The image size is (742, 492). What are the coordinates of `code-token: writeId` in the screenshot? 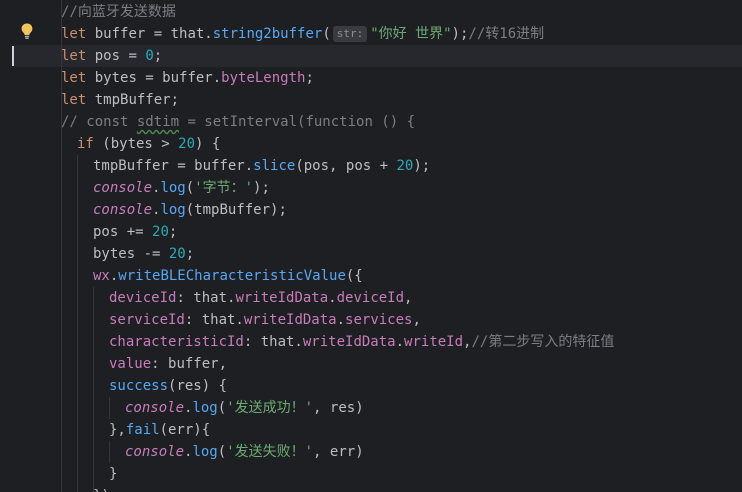 It's located at (434, 342).